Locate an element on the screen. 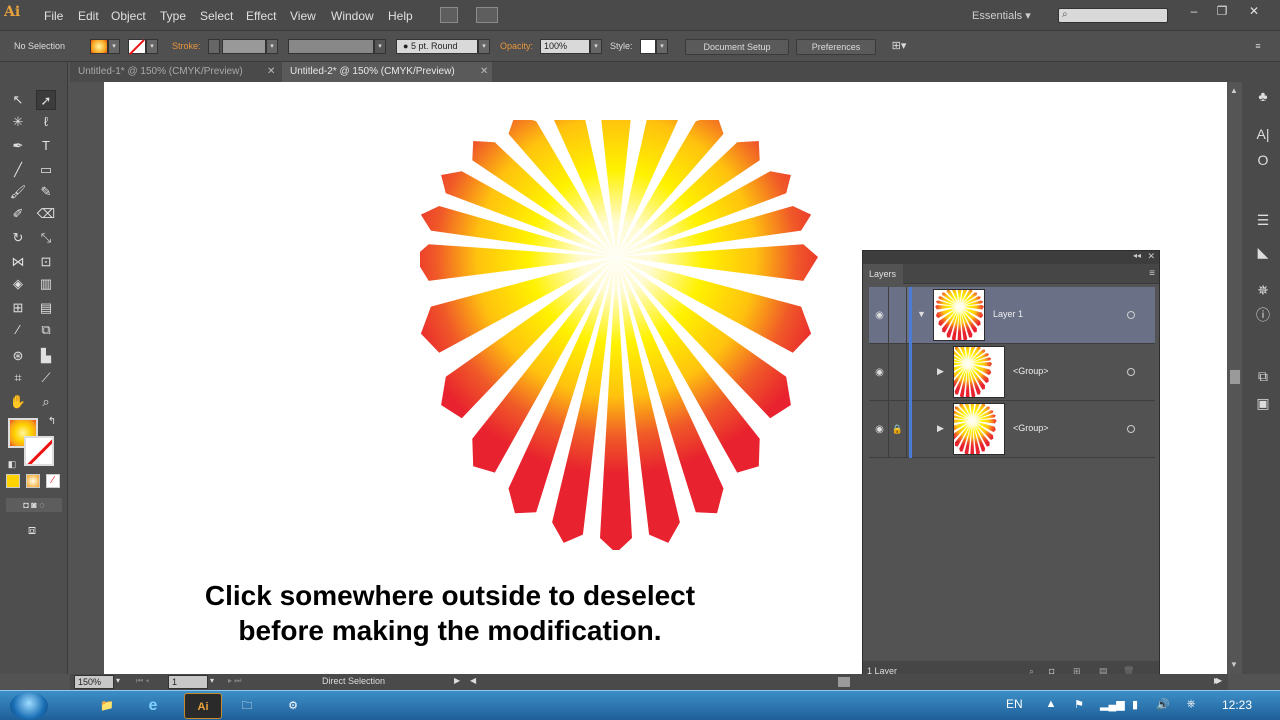 The height and width of the screenshot is (720, 1280). fill-color-swatch is located at coordinates (99, 46).